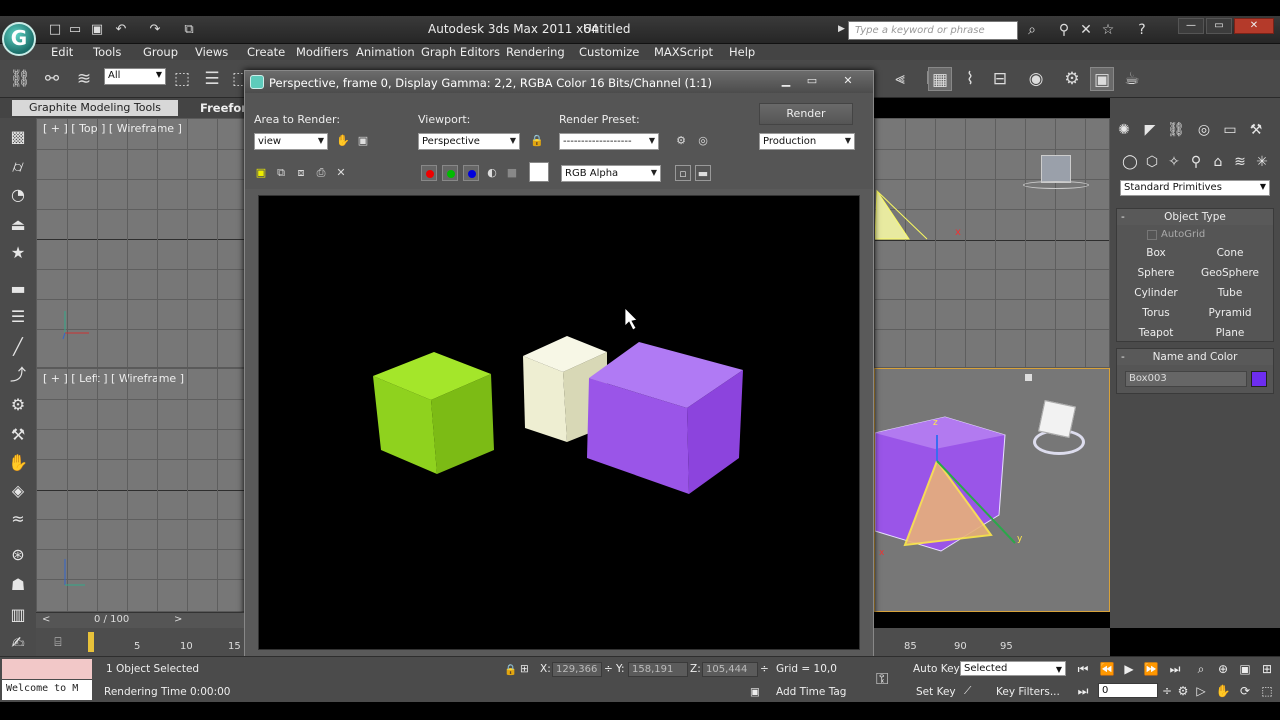  What do you see at coordinates (1201, 691) in the screenshot?
I see `field-of-view-icon: ▷` at bounding box center [1201, 691].